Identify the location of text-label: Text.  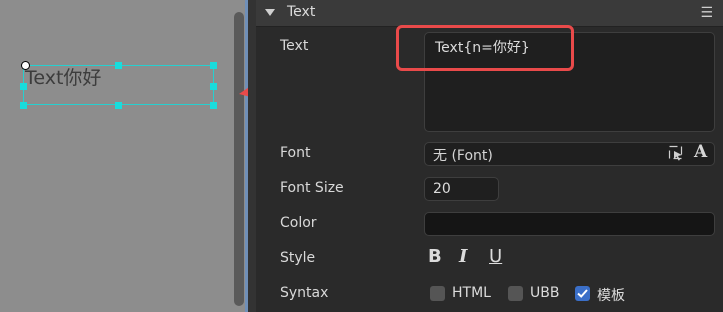
(294, 46).